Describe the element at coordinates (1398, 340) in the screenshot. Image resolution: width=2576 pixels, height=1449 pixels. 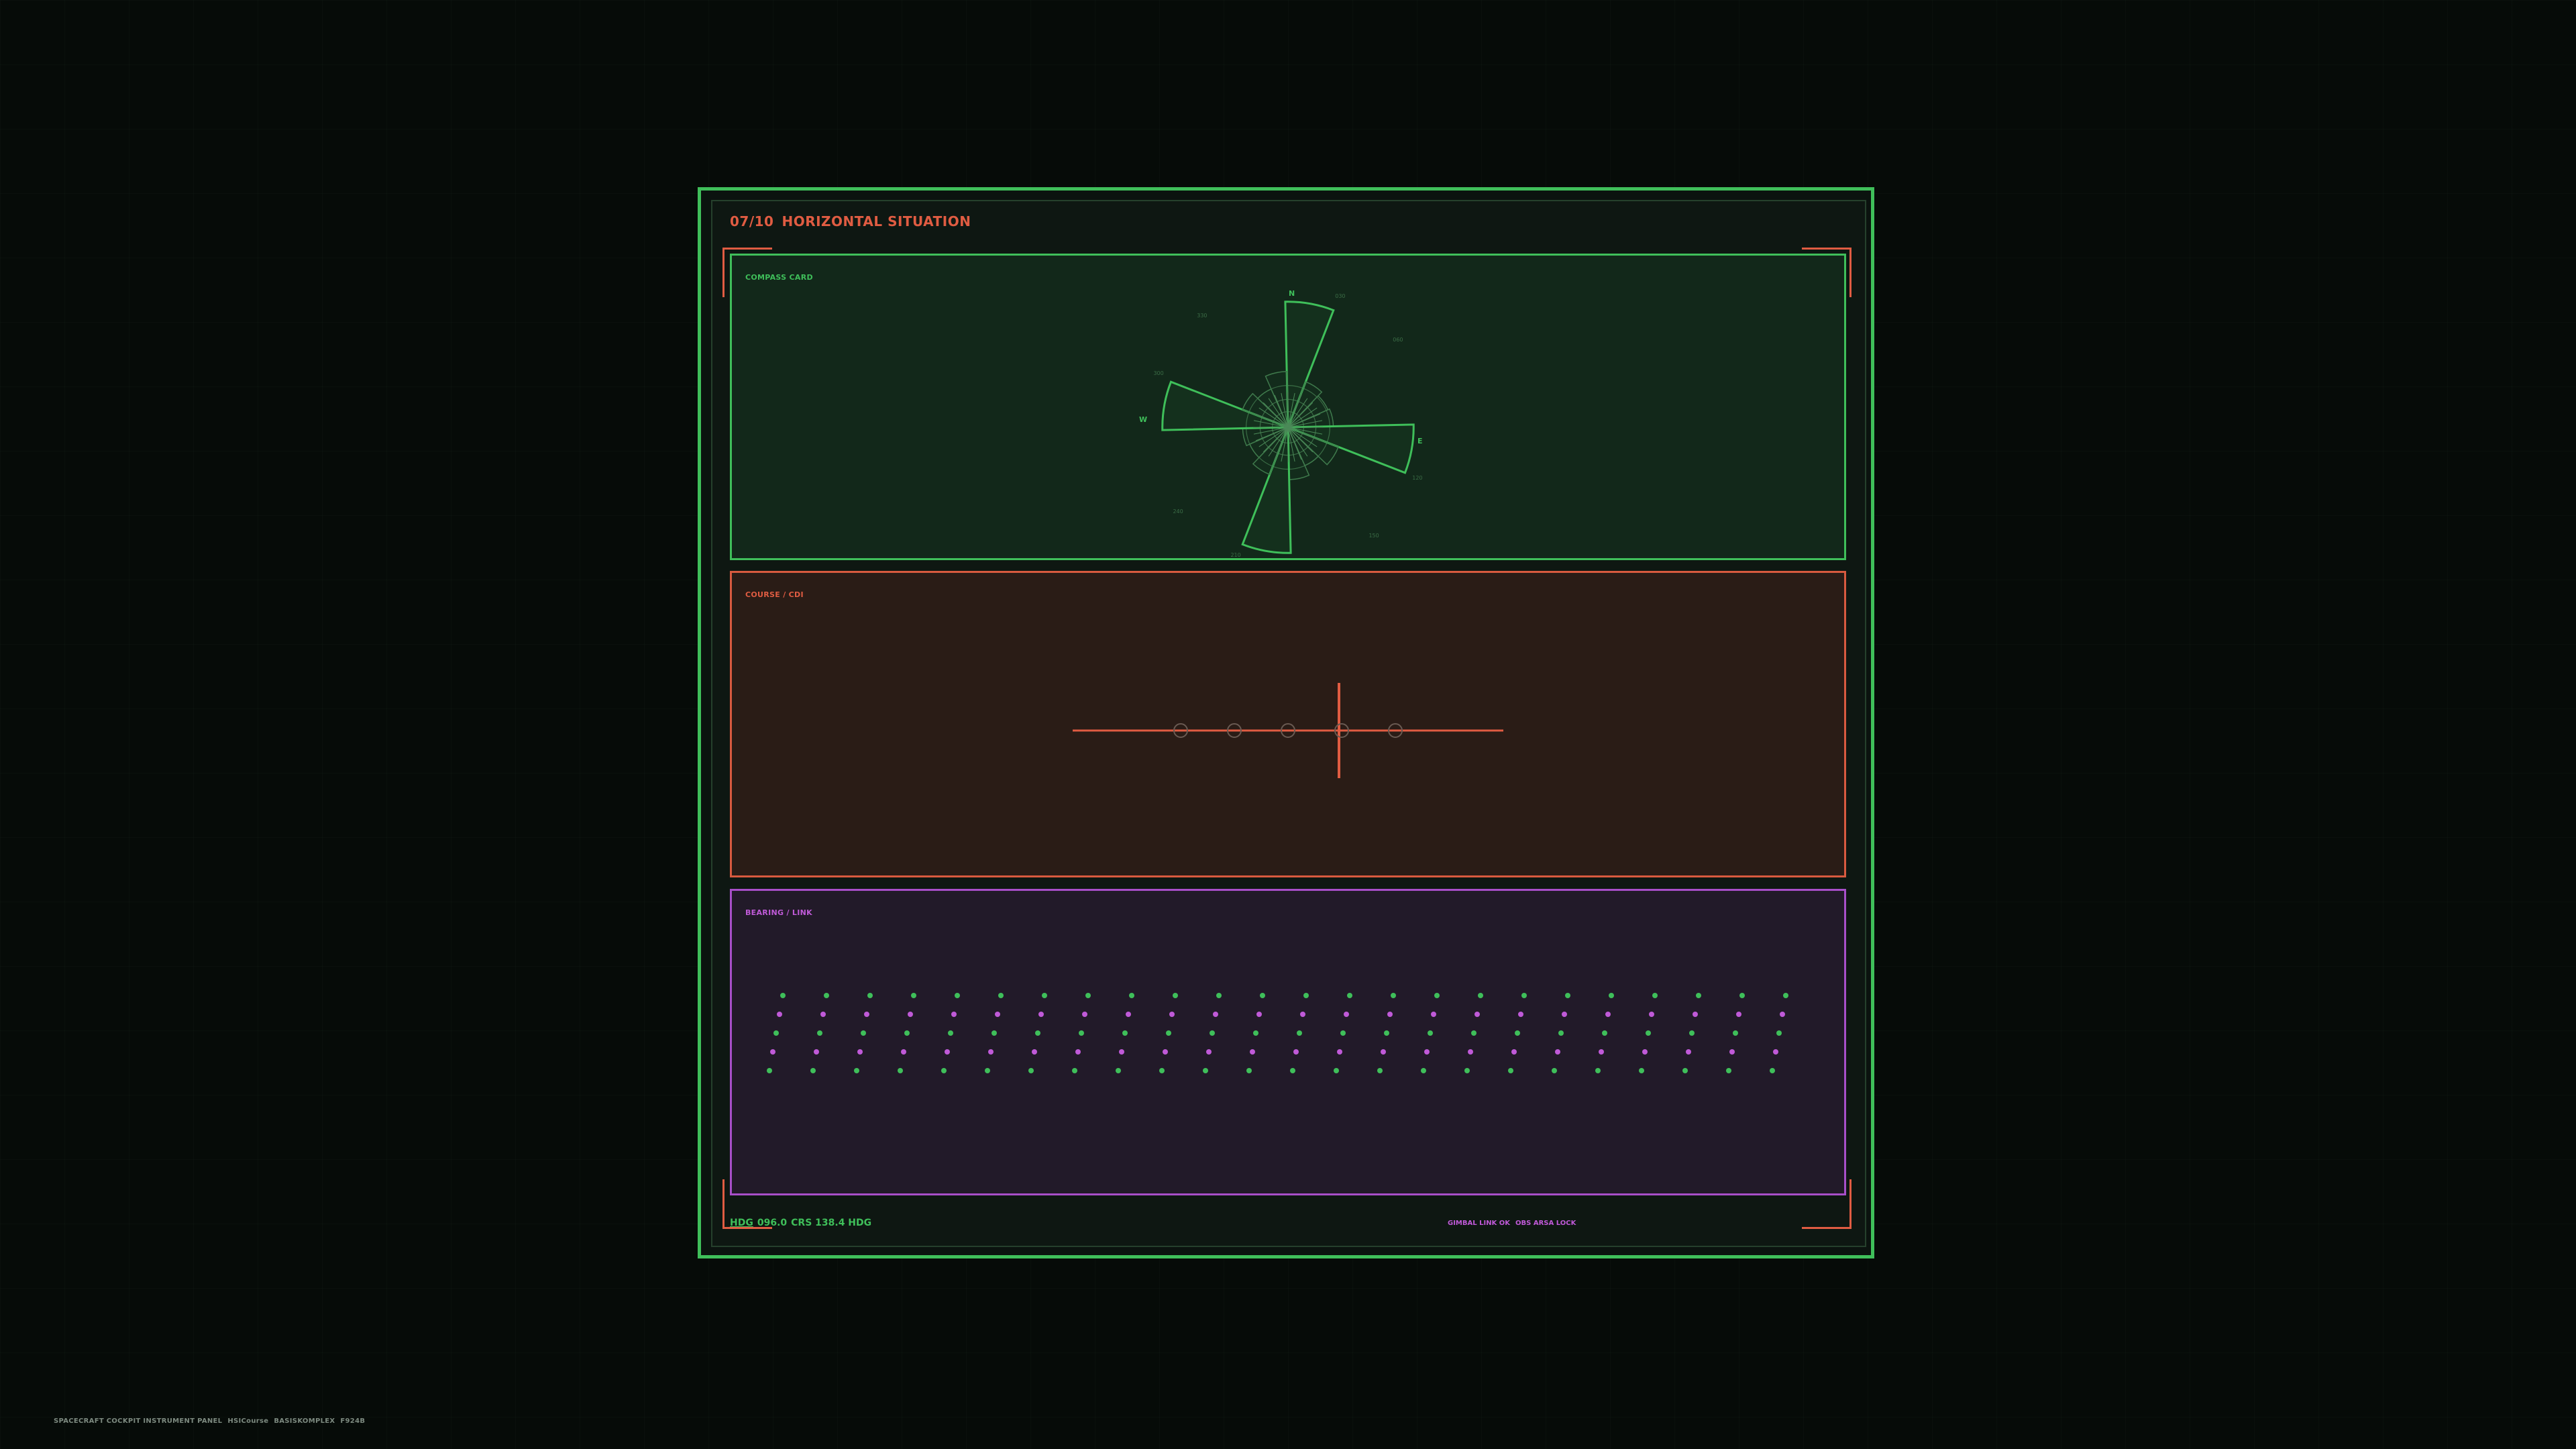
I see `compass-tick-label: 060` at that location.